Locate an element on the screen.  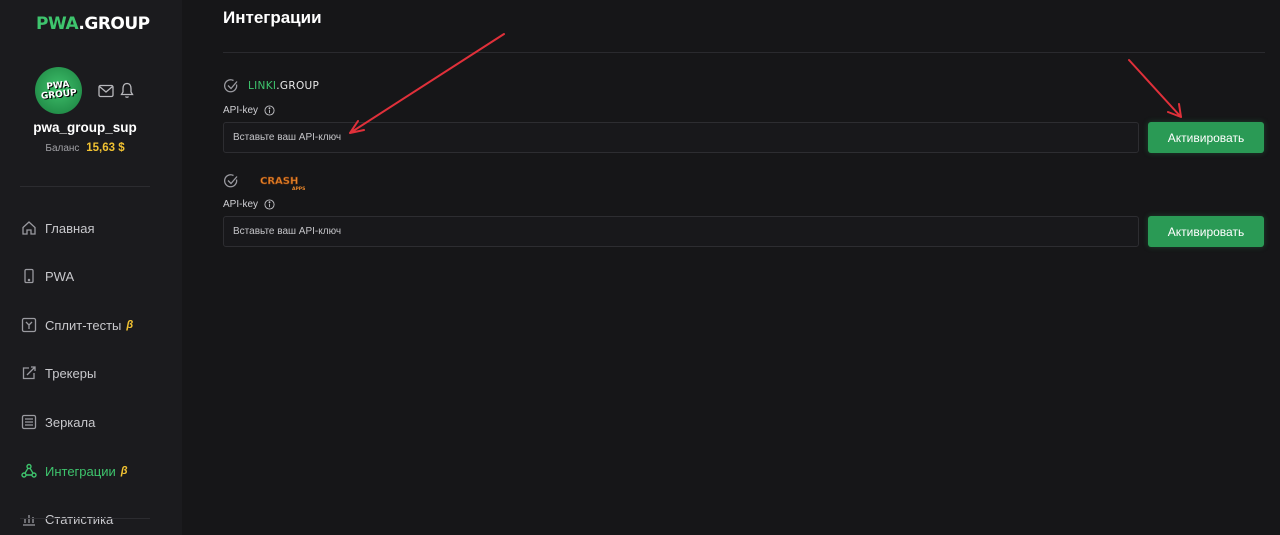
logo-text-green: LINKI is located at coordinates (262, 86).